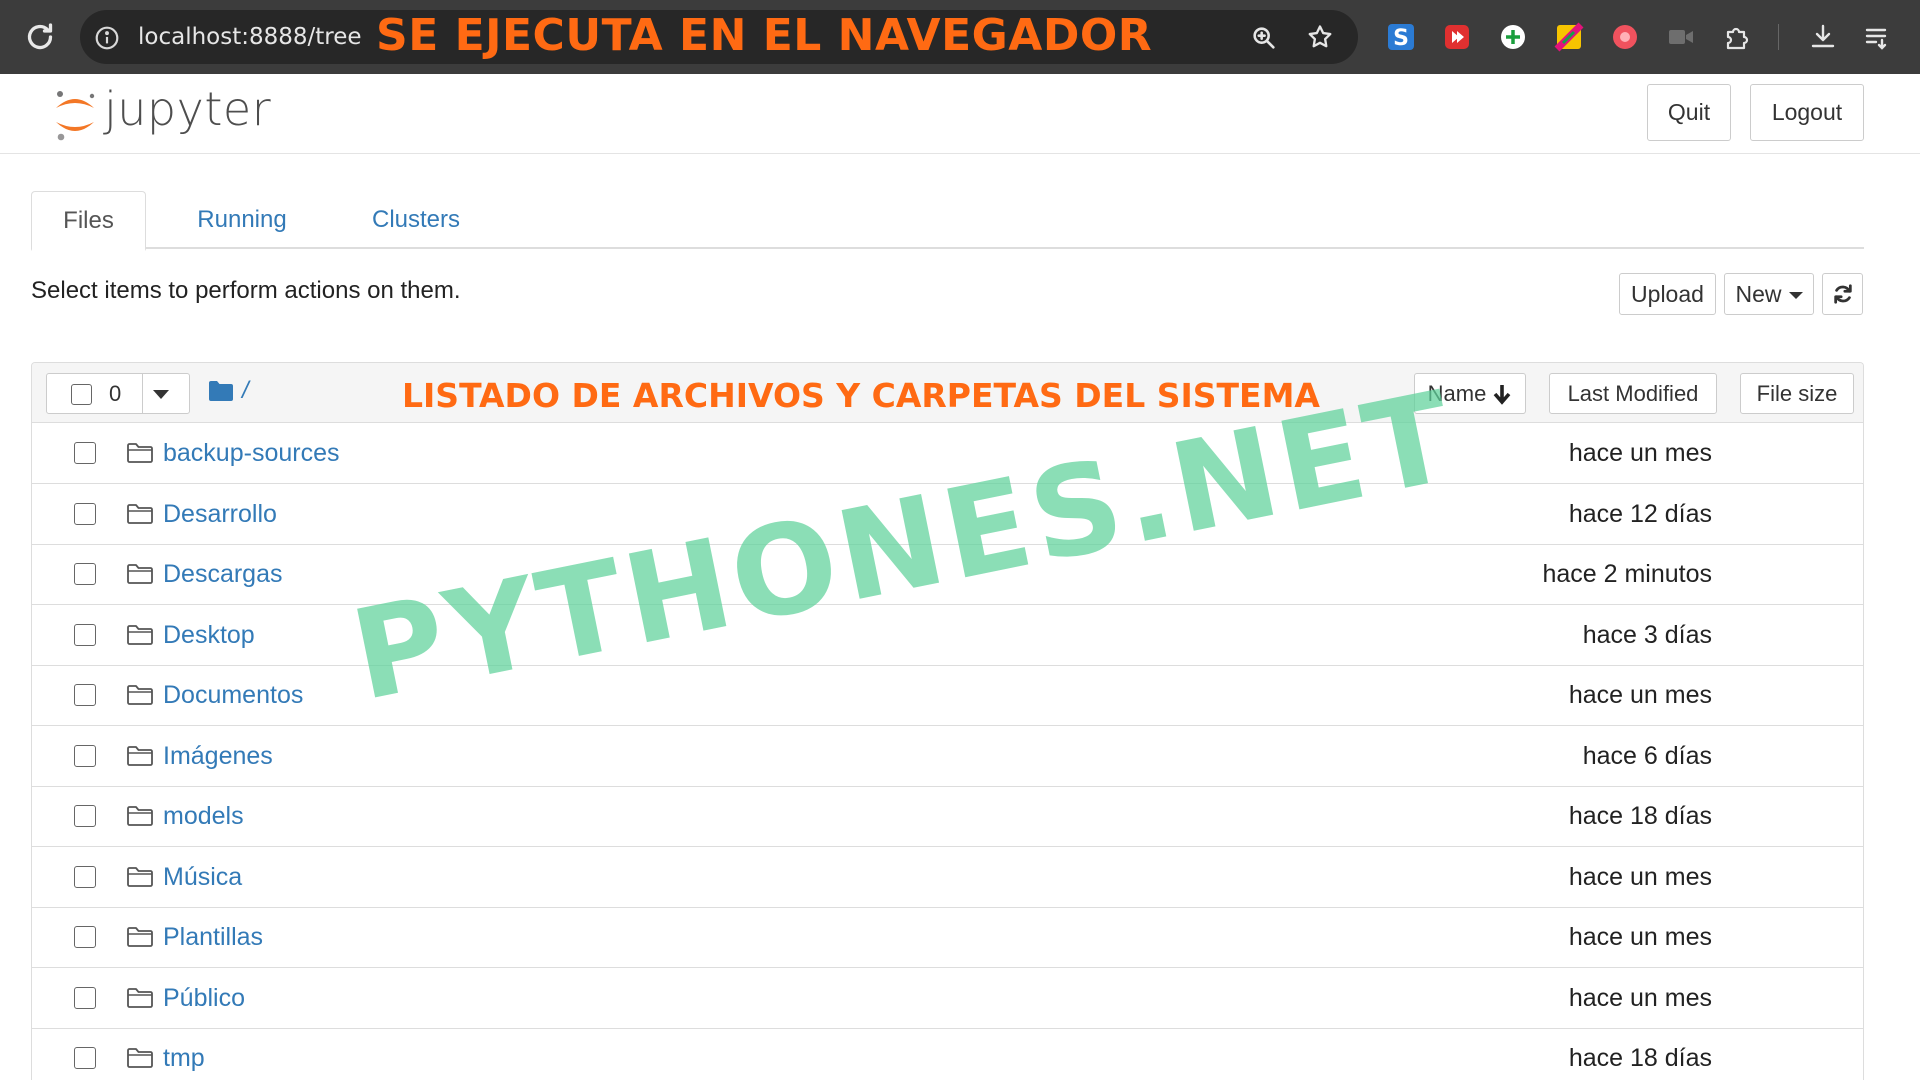 This screenshot has width=1920, height=1080. What do you see at coordinates (213, 937) in the screenshot?
I see `item-link: Plantillas` at bounding box center [213, 937].